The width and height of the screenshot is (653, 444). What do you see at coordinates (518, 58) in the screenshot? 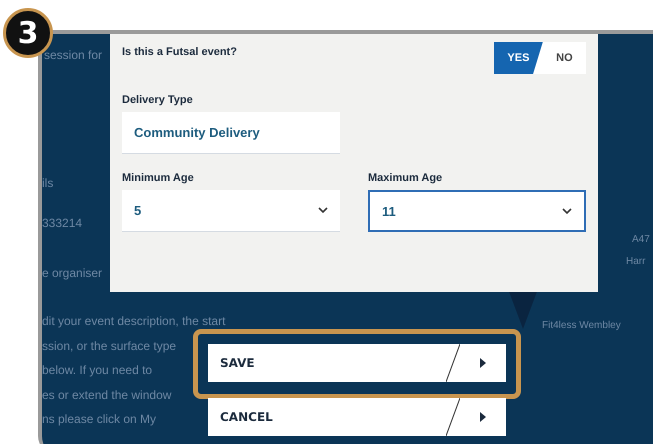
I see `toggle-option: YES` at bounding box center [518, 58].